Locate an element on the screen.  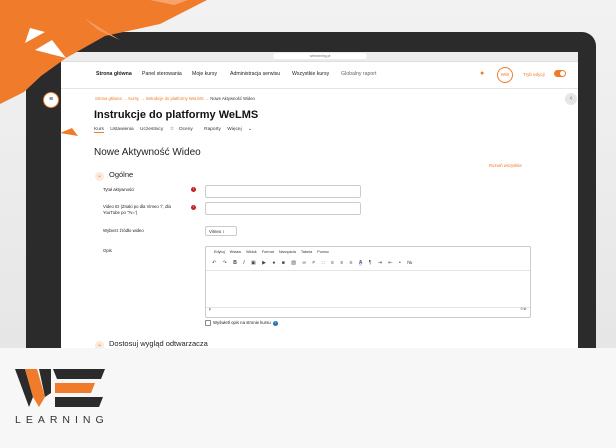
drawer-toggle-button: ≡ is located at coordinates (51, 100).